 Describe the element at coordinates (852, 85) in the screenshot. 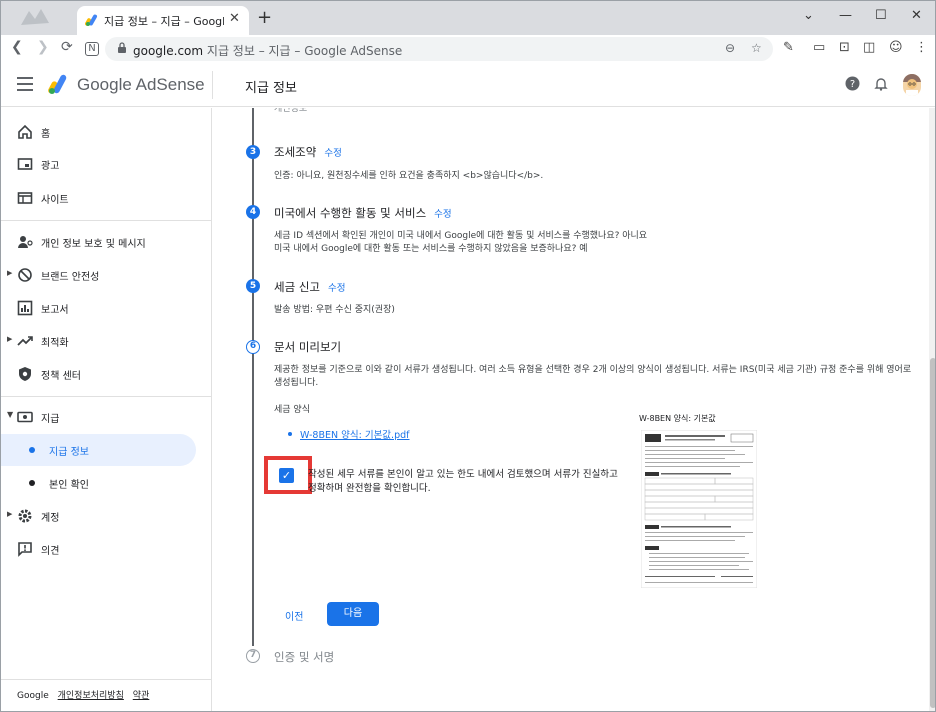

I see `help-icon: ?` at that location.